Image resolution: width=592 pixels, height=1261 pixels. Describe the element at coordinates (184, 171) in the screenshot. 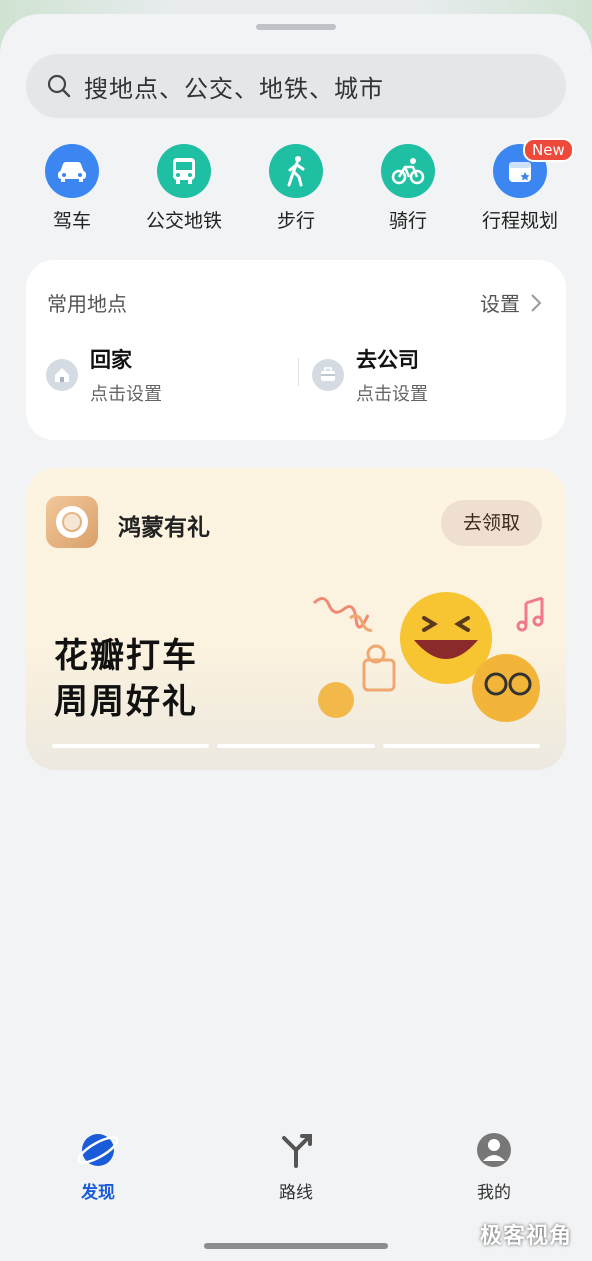

I see `bus-icon` at that location.